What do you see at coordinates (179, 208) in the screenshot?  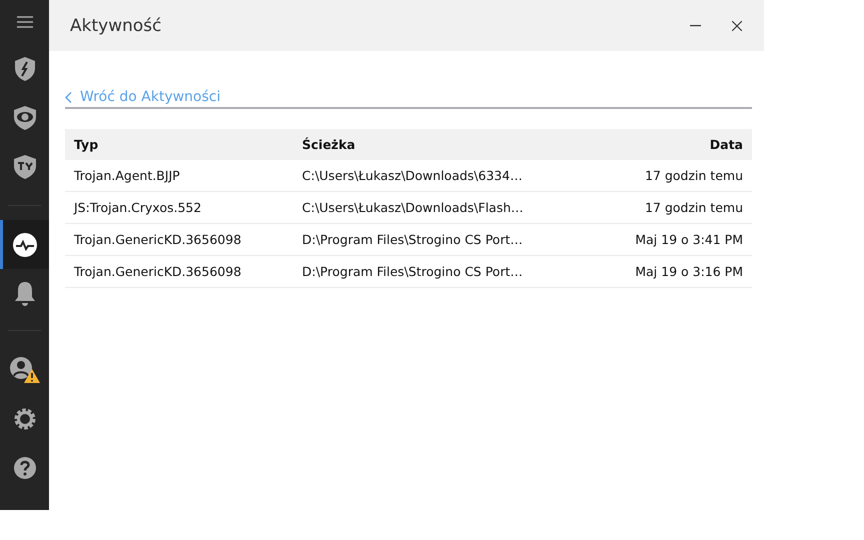 I see `table-cell: JS:Trojan.Cryxos.552` at bounding box center [179, 208].